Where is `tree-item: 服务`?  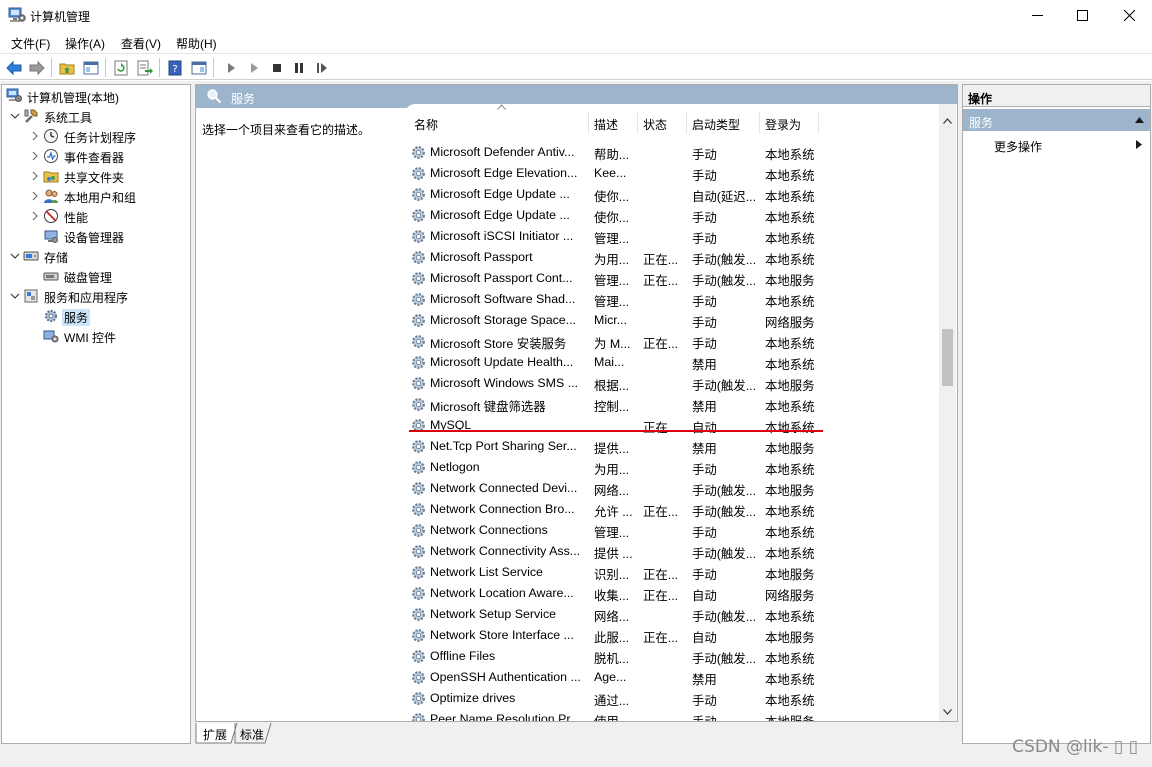 tree-item: 服务 is located at coordinates (96, 316).